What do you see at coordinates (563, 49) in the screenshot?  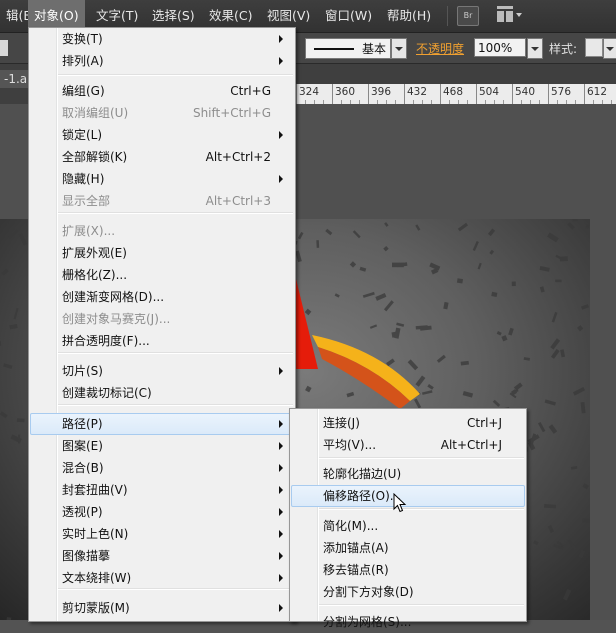 I see `style-label: 样式:` at bounding box center [563, 49].